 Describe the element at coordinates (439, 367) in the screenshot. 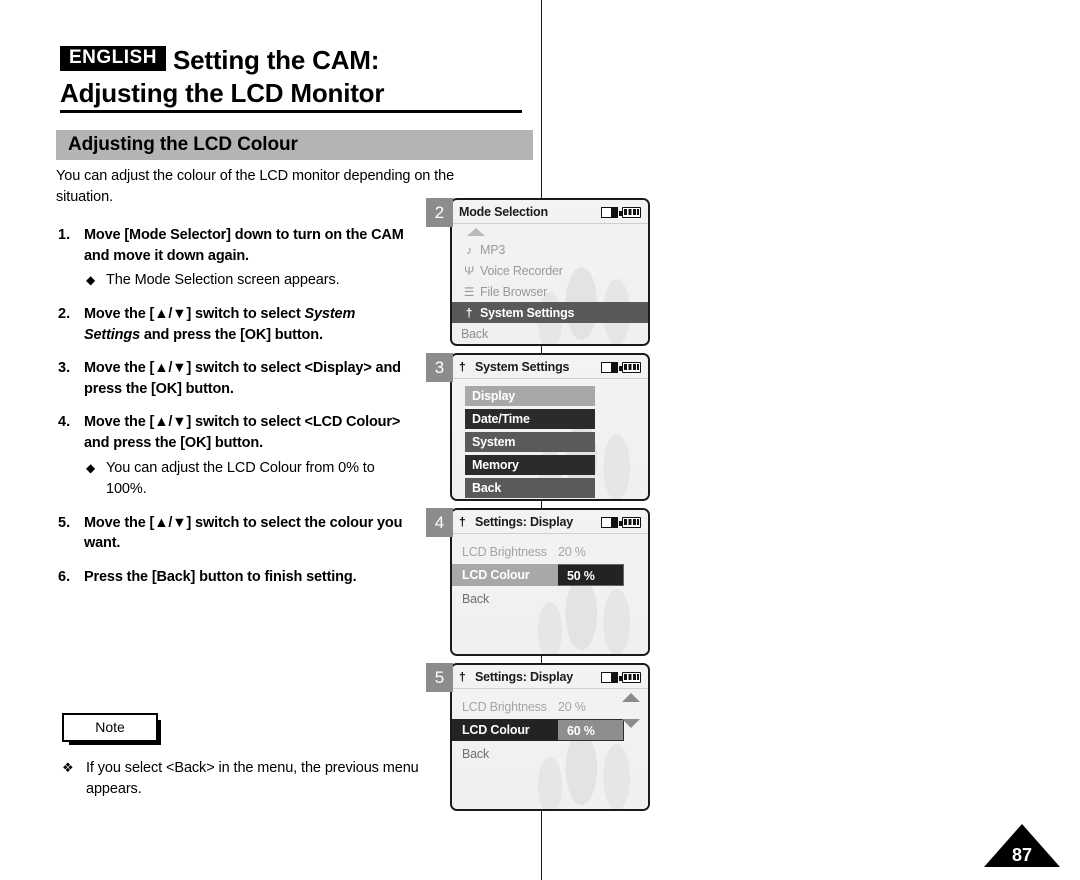

I see `step-badge: 3` at that location.